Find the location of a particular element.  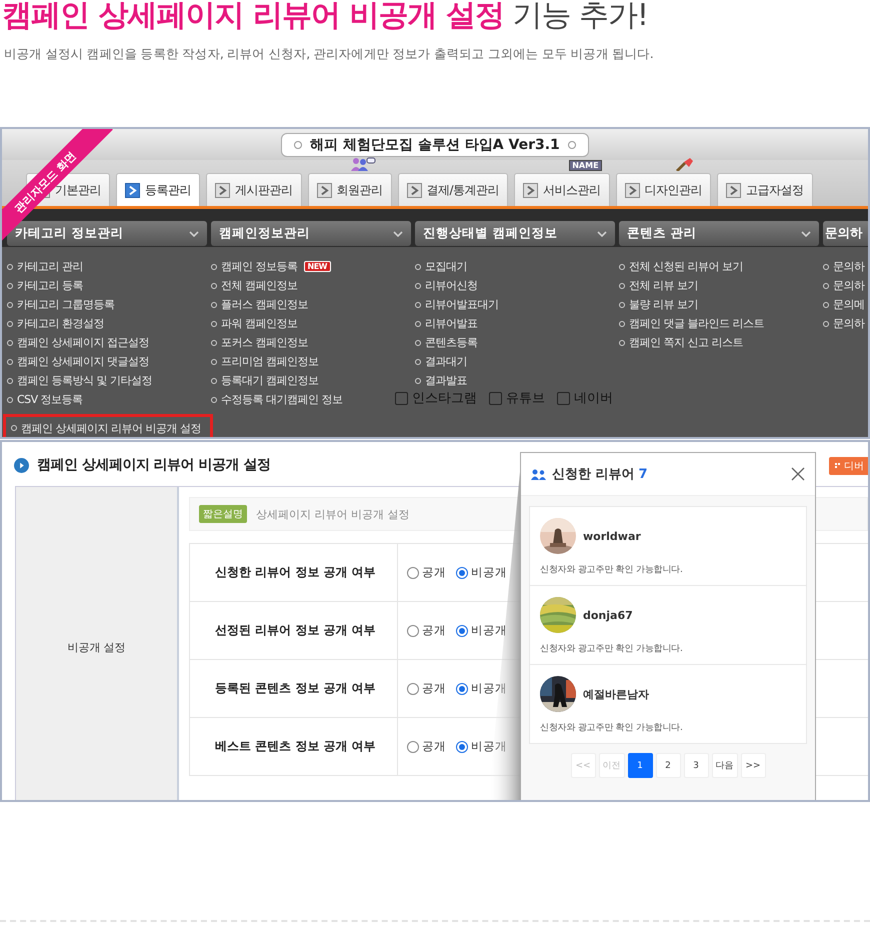

menu-item: 캠페인 정보등록 NEW is located at coordinates (311, 266).